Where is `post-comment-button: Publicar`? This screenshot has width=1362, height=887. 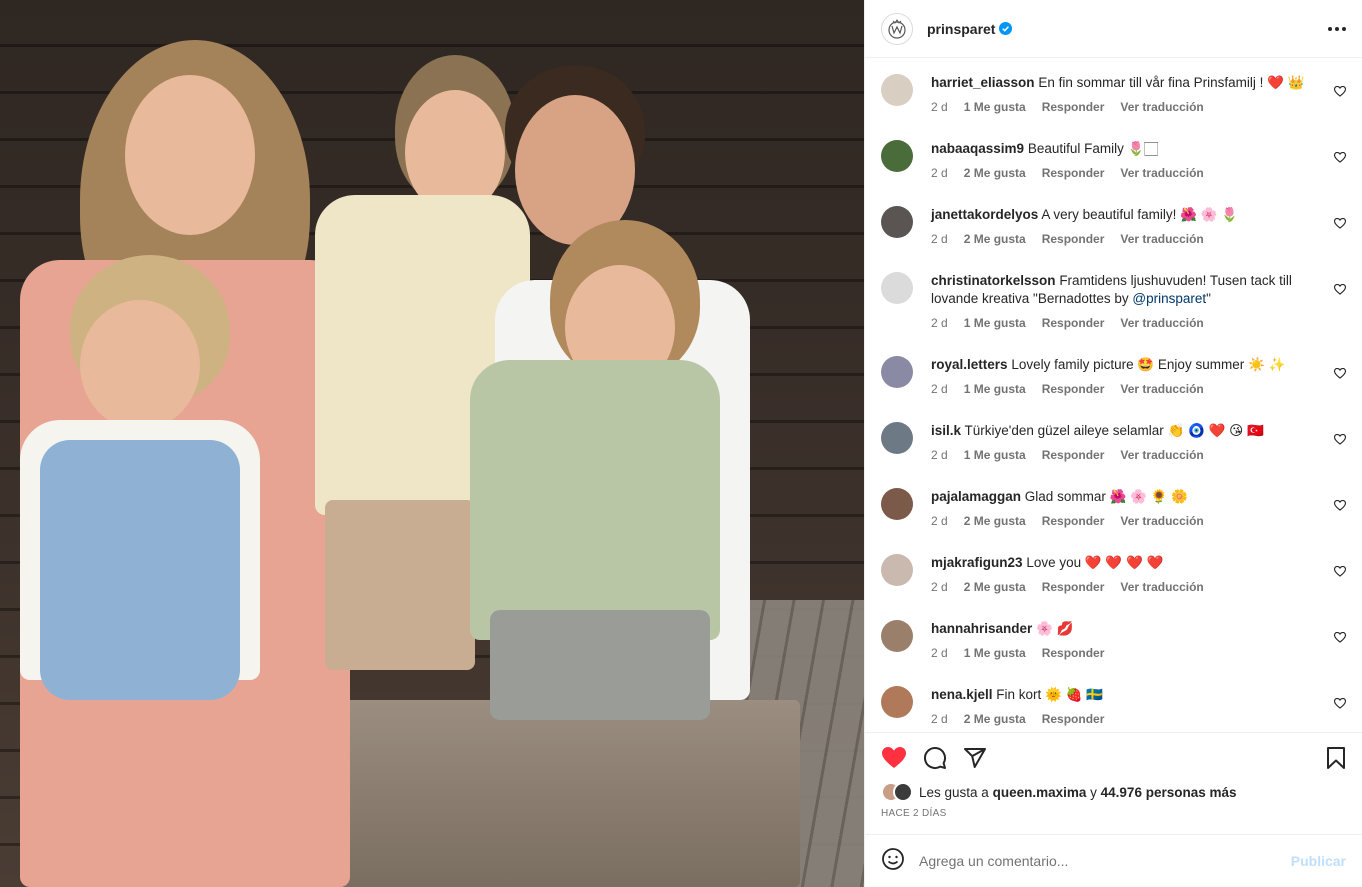 post-comment-button: Publicar is located at coordinates (1318, 861).